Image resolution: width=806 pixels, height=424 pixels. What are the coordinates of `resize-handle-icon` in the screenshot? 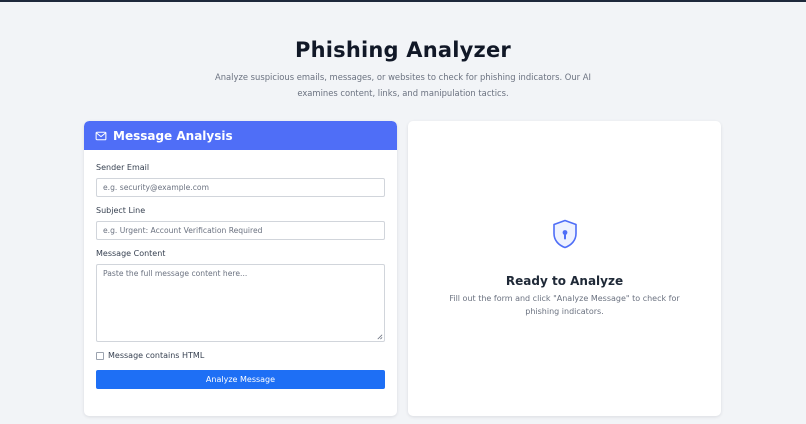 It's located at (379, 336).